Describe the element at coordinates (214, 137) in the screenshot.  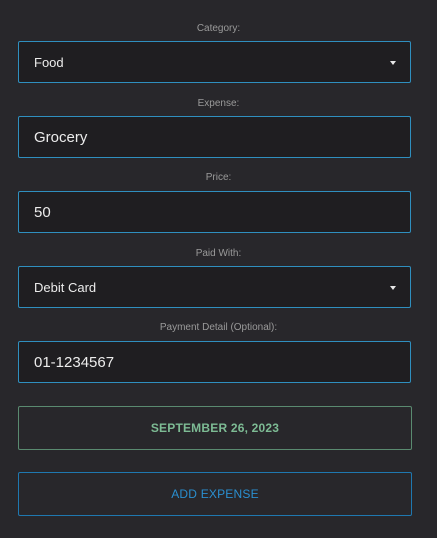
I see `expense-input: Grocery` at that location.